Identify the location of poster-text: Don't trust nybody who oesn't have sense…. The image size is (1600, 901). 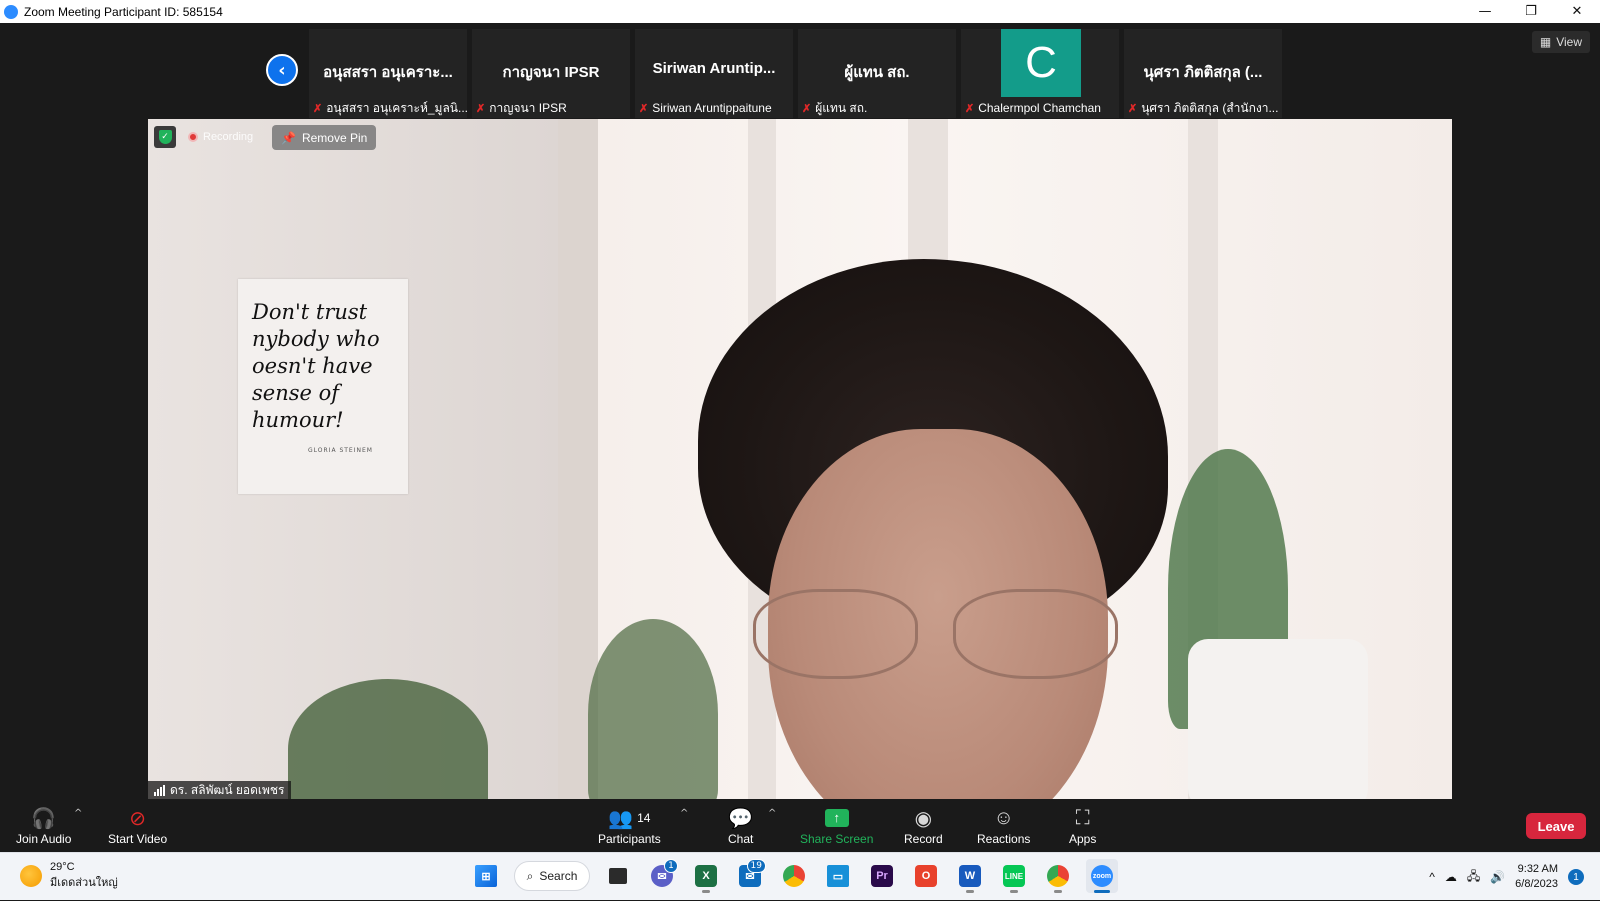
(316, 366).